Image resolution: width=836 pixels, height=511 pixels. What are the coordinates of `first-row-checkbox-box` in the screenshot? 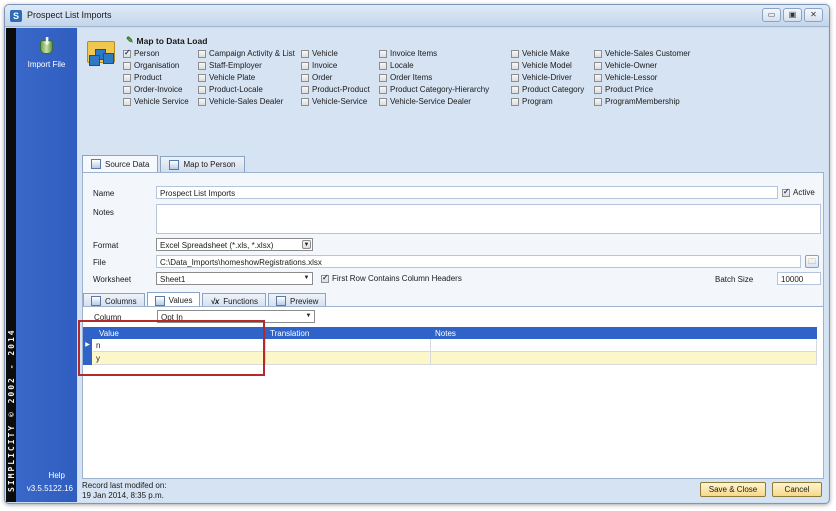 It's located at (325, 278).